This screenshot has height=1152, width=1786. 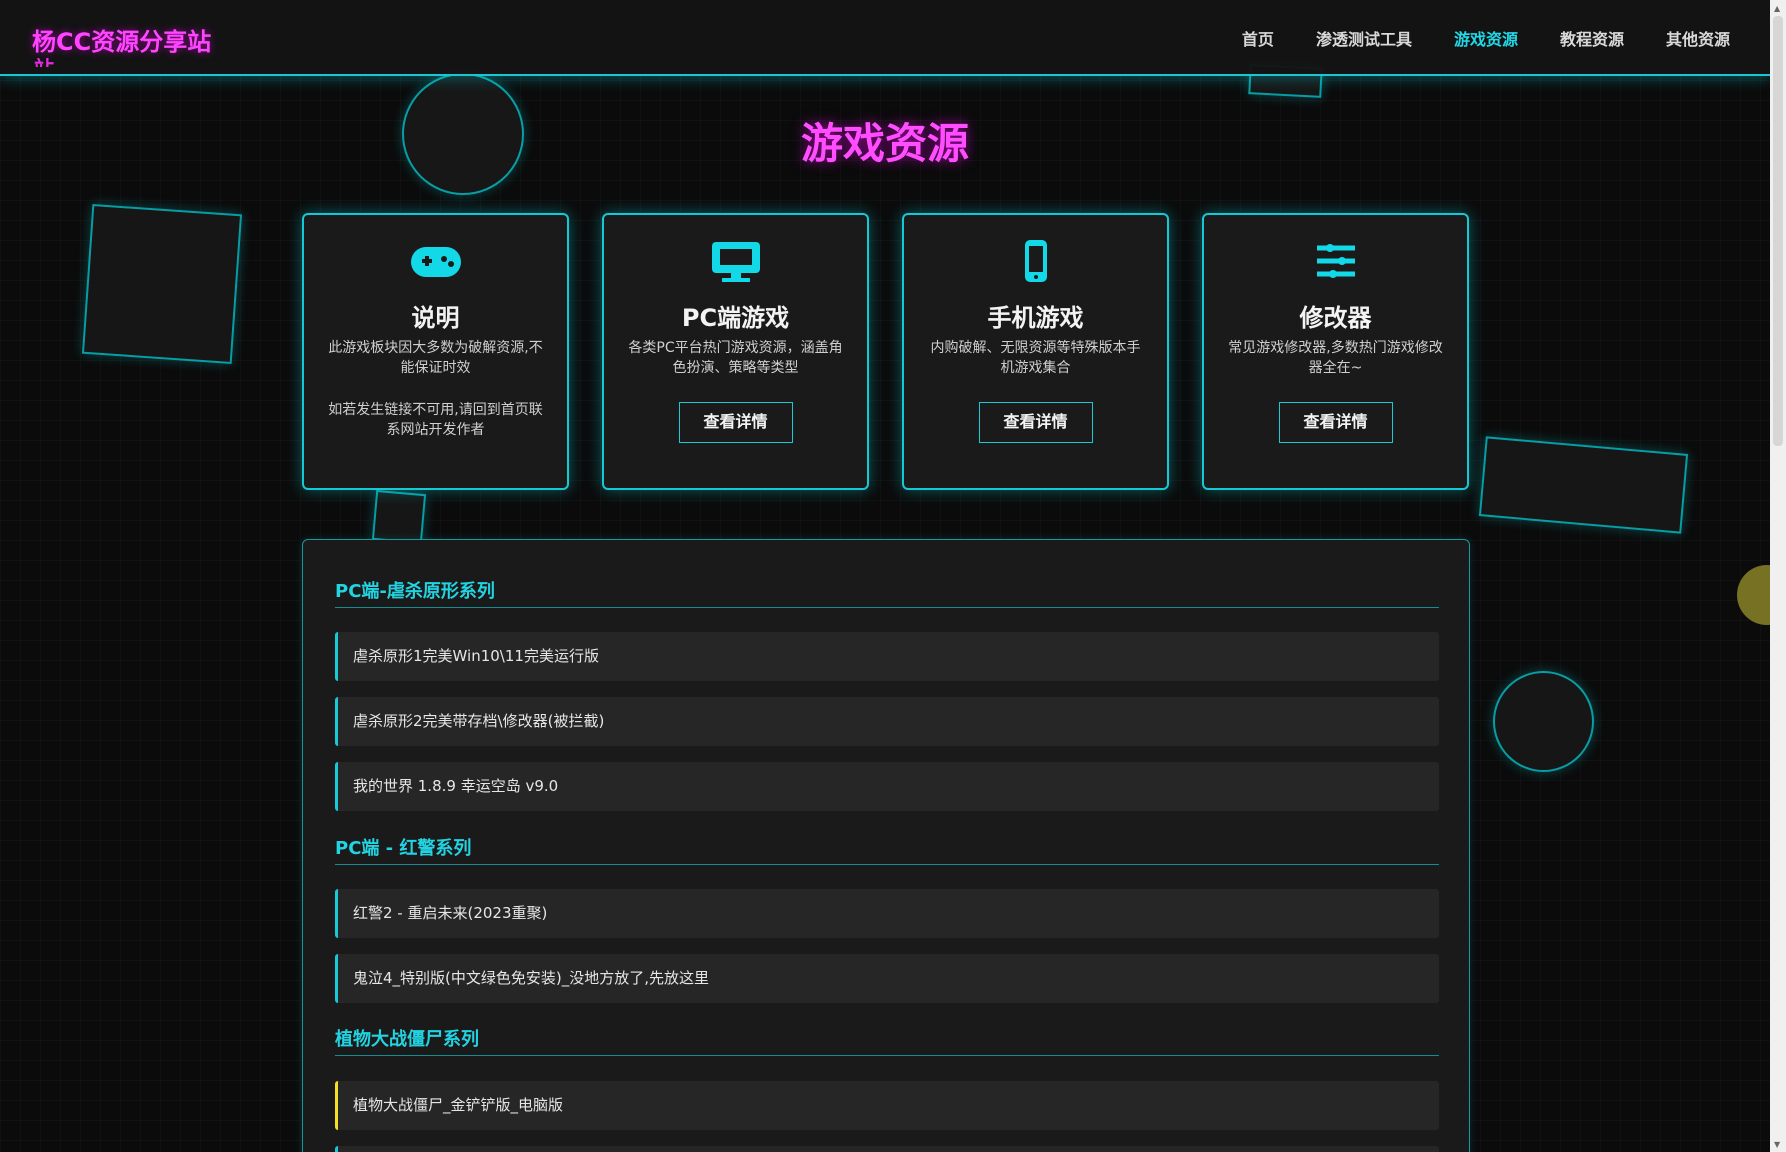 What do you see at coordinates (1335, 261) in the screenshot?
I see `sliders-icon` at bounding box center [1335, 261].